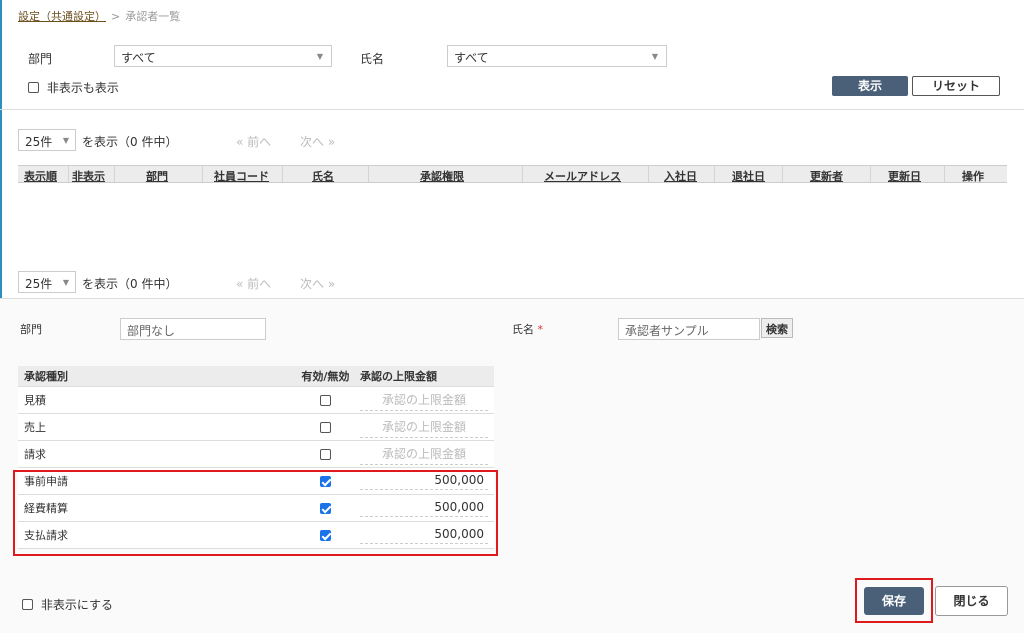 The image size is (1024, 633). What do you see at coordinates (826, 176) in the screenshot?
I see `column-header-updated-by: 更新者` at bounding box center [826, 176].